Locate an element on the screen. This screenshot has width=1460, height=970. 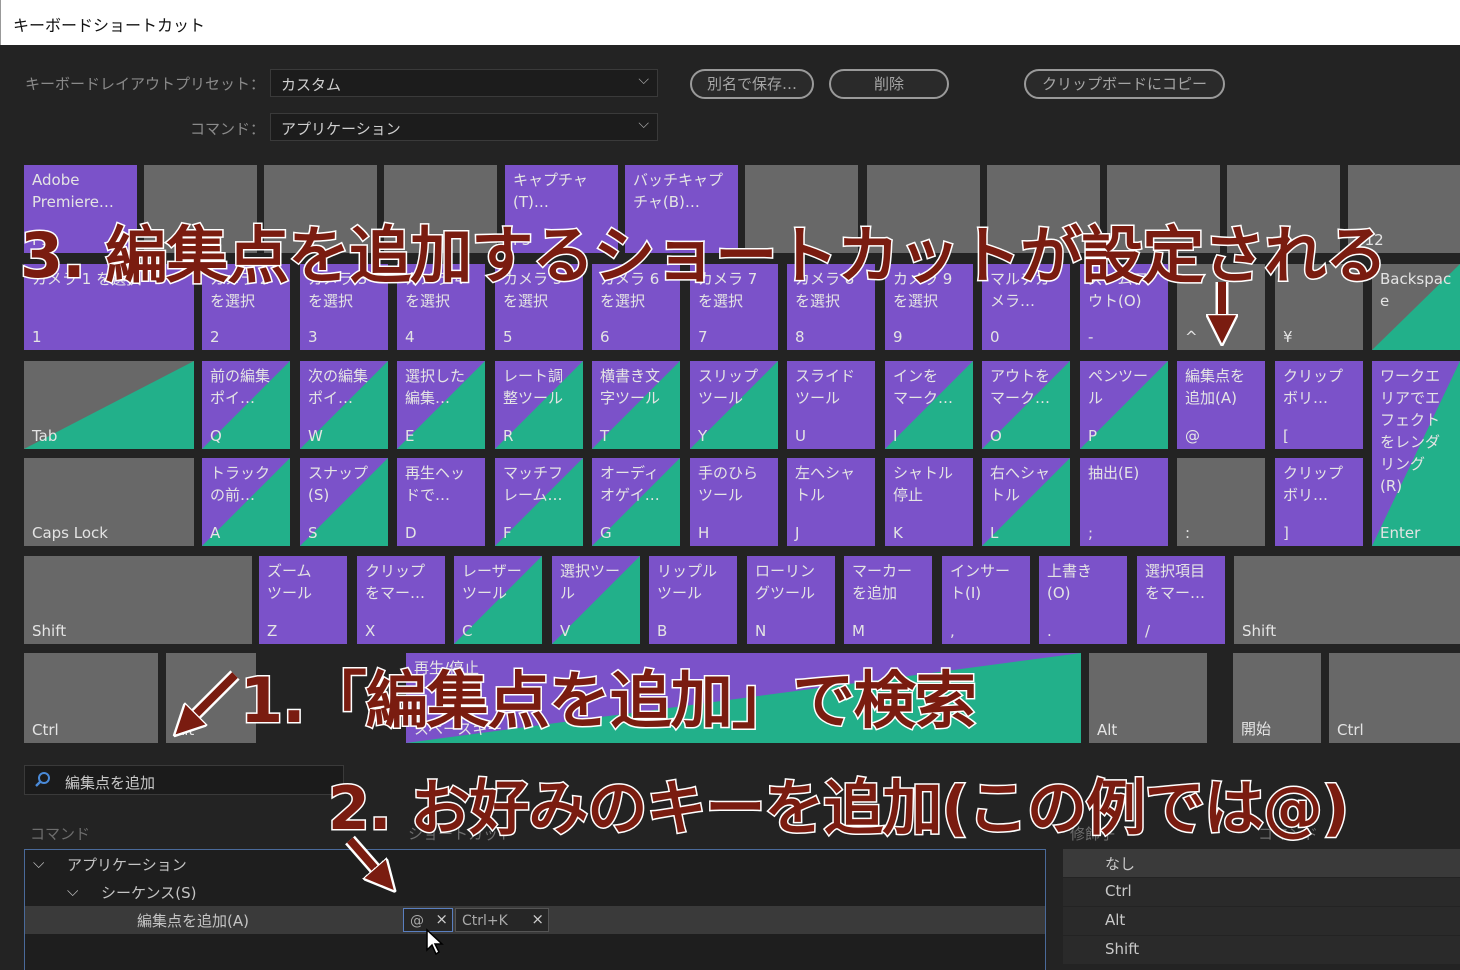
annotation-step-3: 3. 編集点を追加するショートカットが設定される is located at coordinates (703, 256).